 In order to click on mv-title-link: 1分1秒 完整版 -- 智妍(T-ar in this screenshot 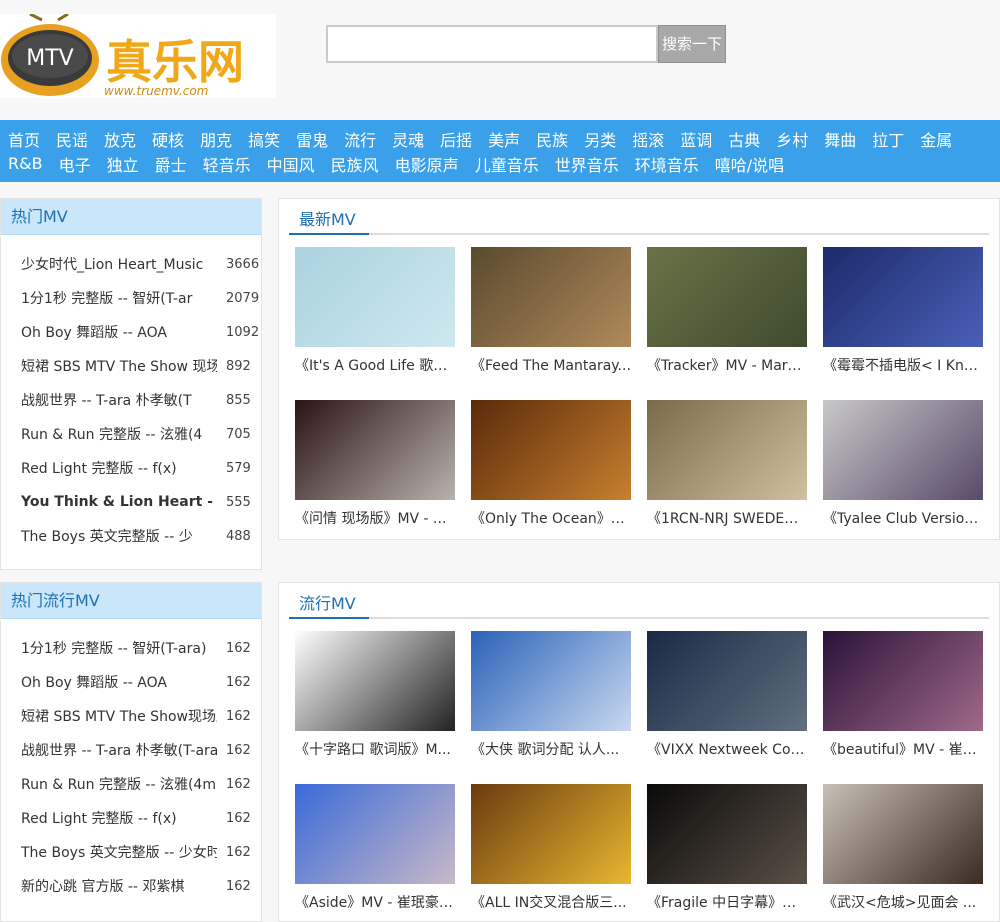, I will do `click(119, 298)`.